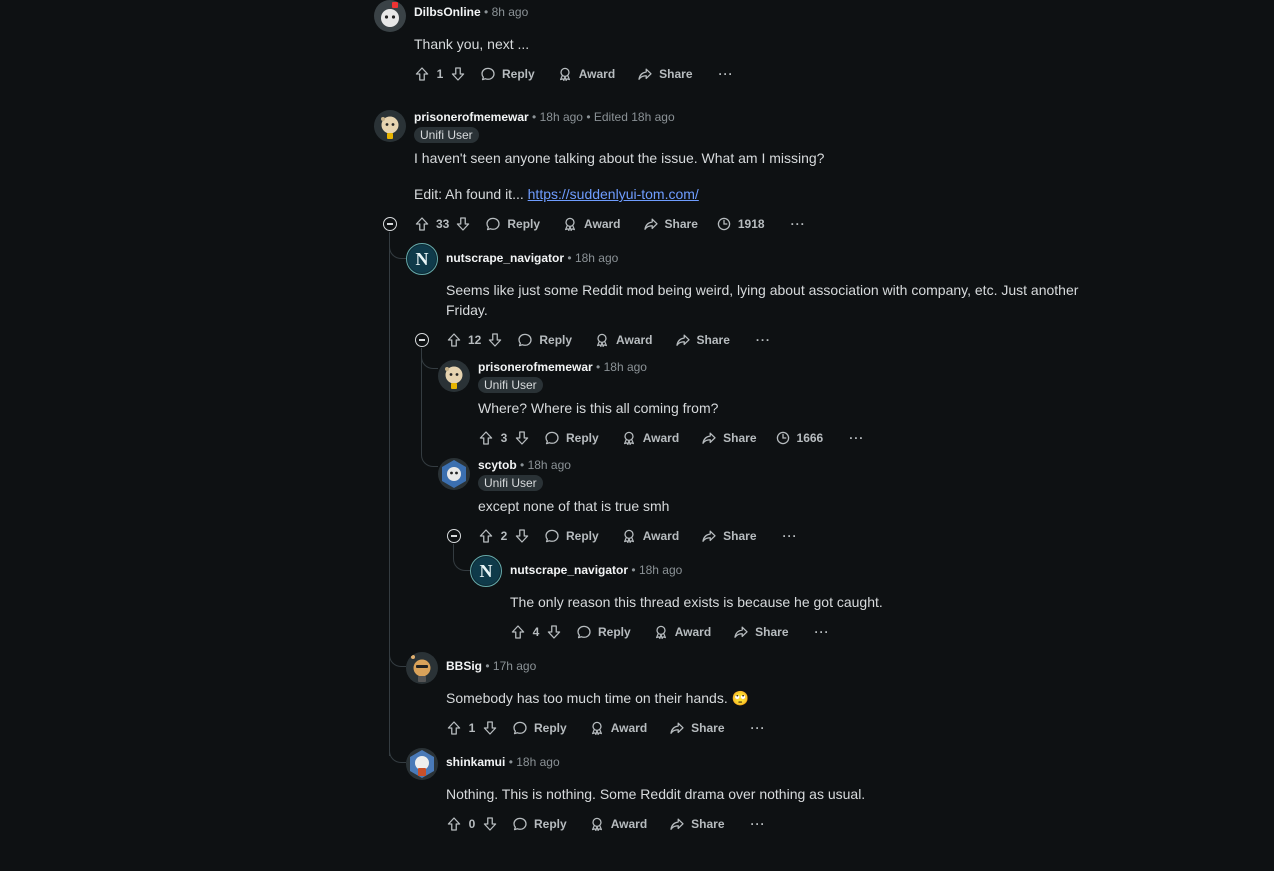  I want to click on author-name: DilbsOnline, so click(447, 12).